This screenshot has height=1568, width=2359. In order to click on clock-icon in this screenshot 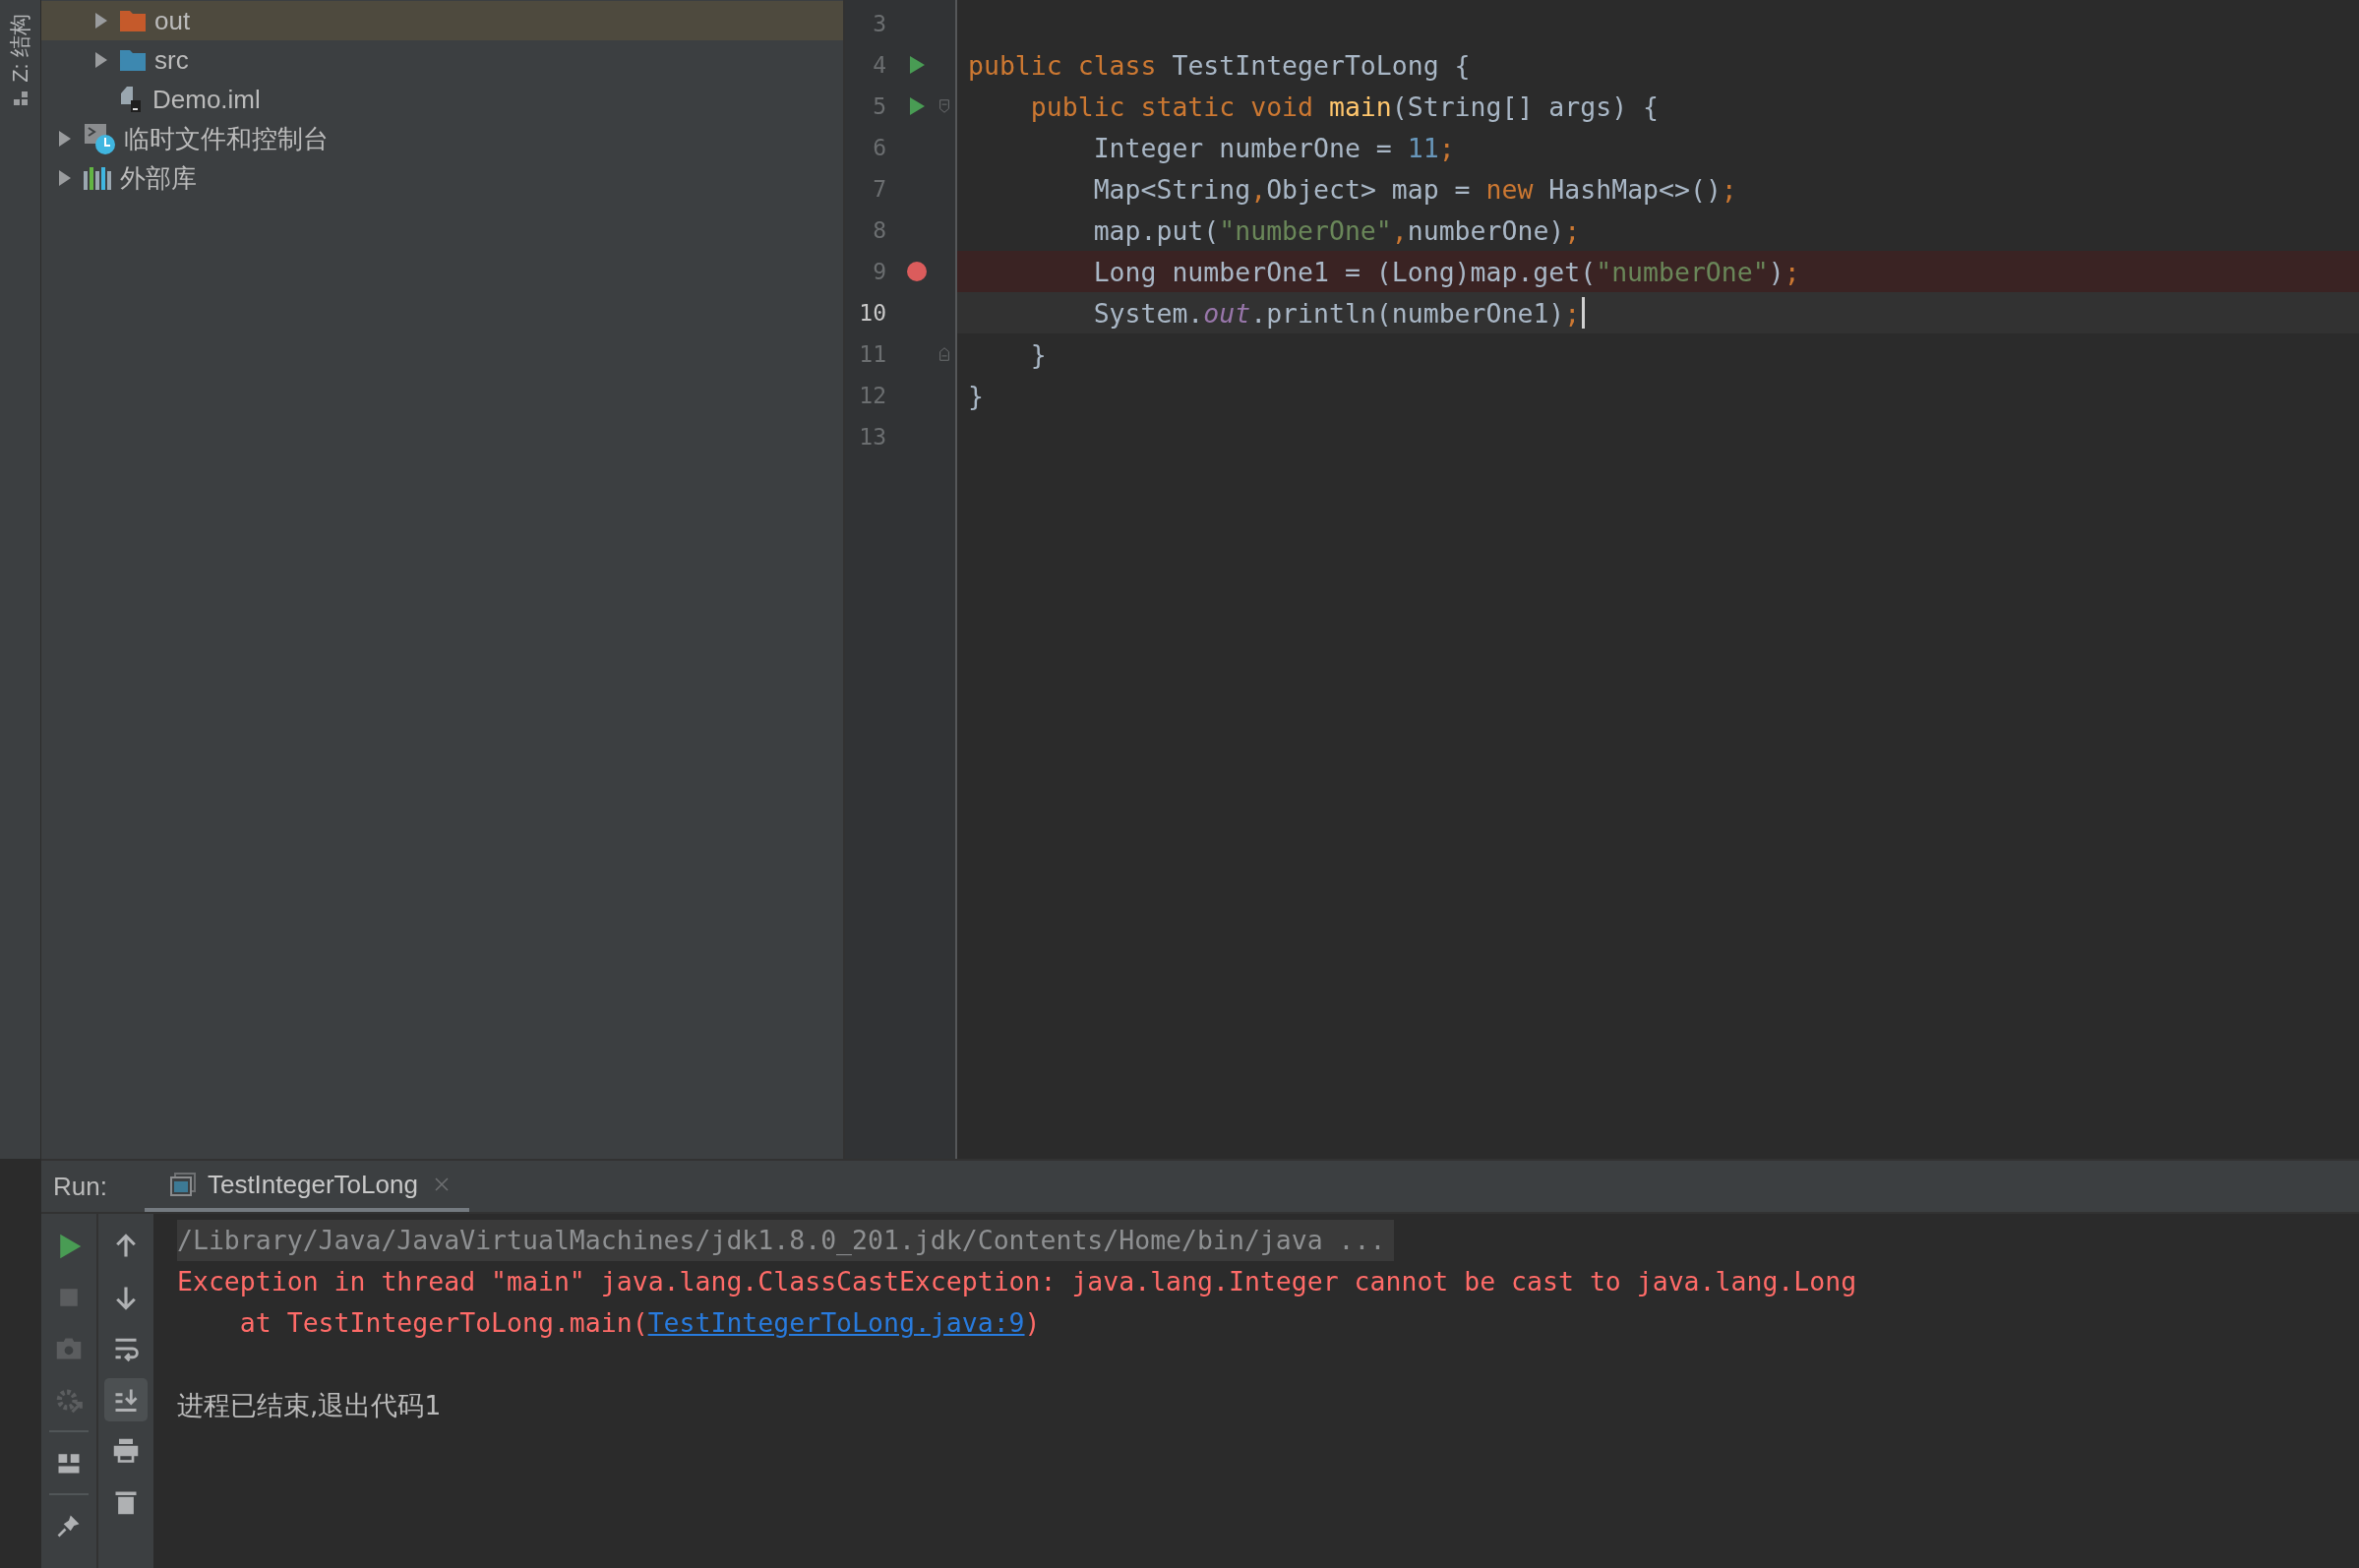, I will do `click(99, 138)`.